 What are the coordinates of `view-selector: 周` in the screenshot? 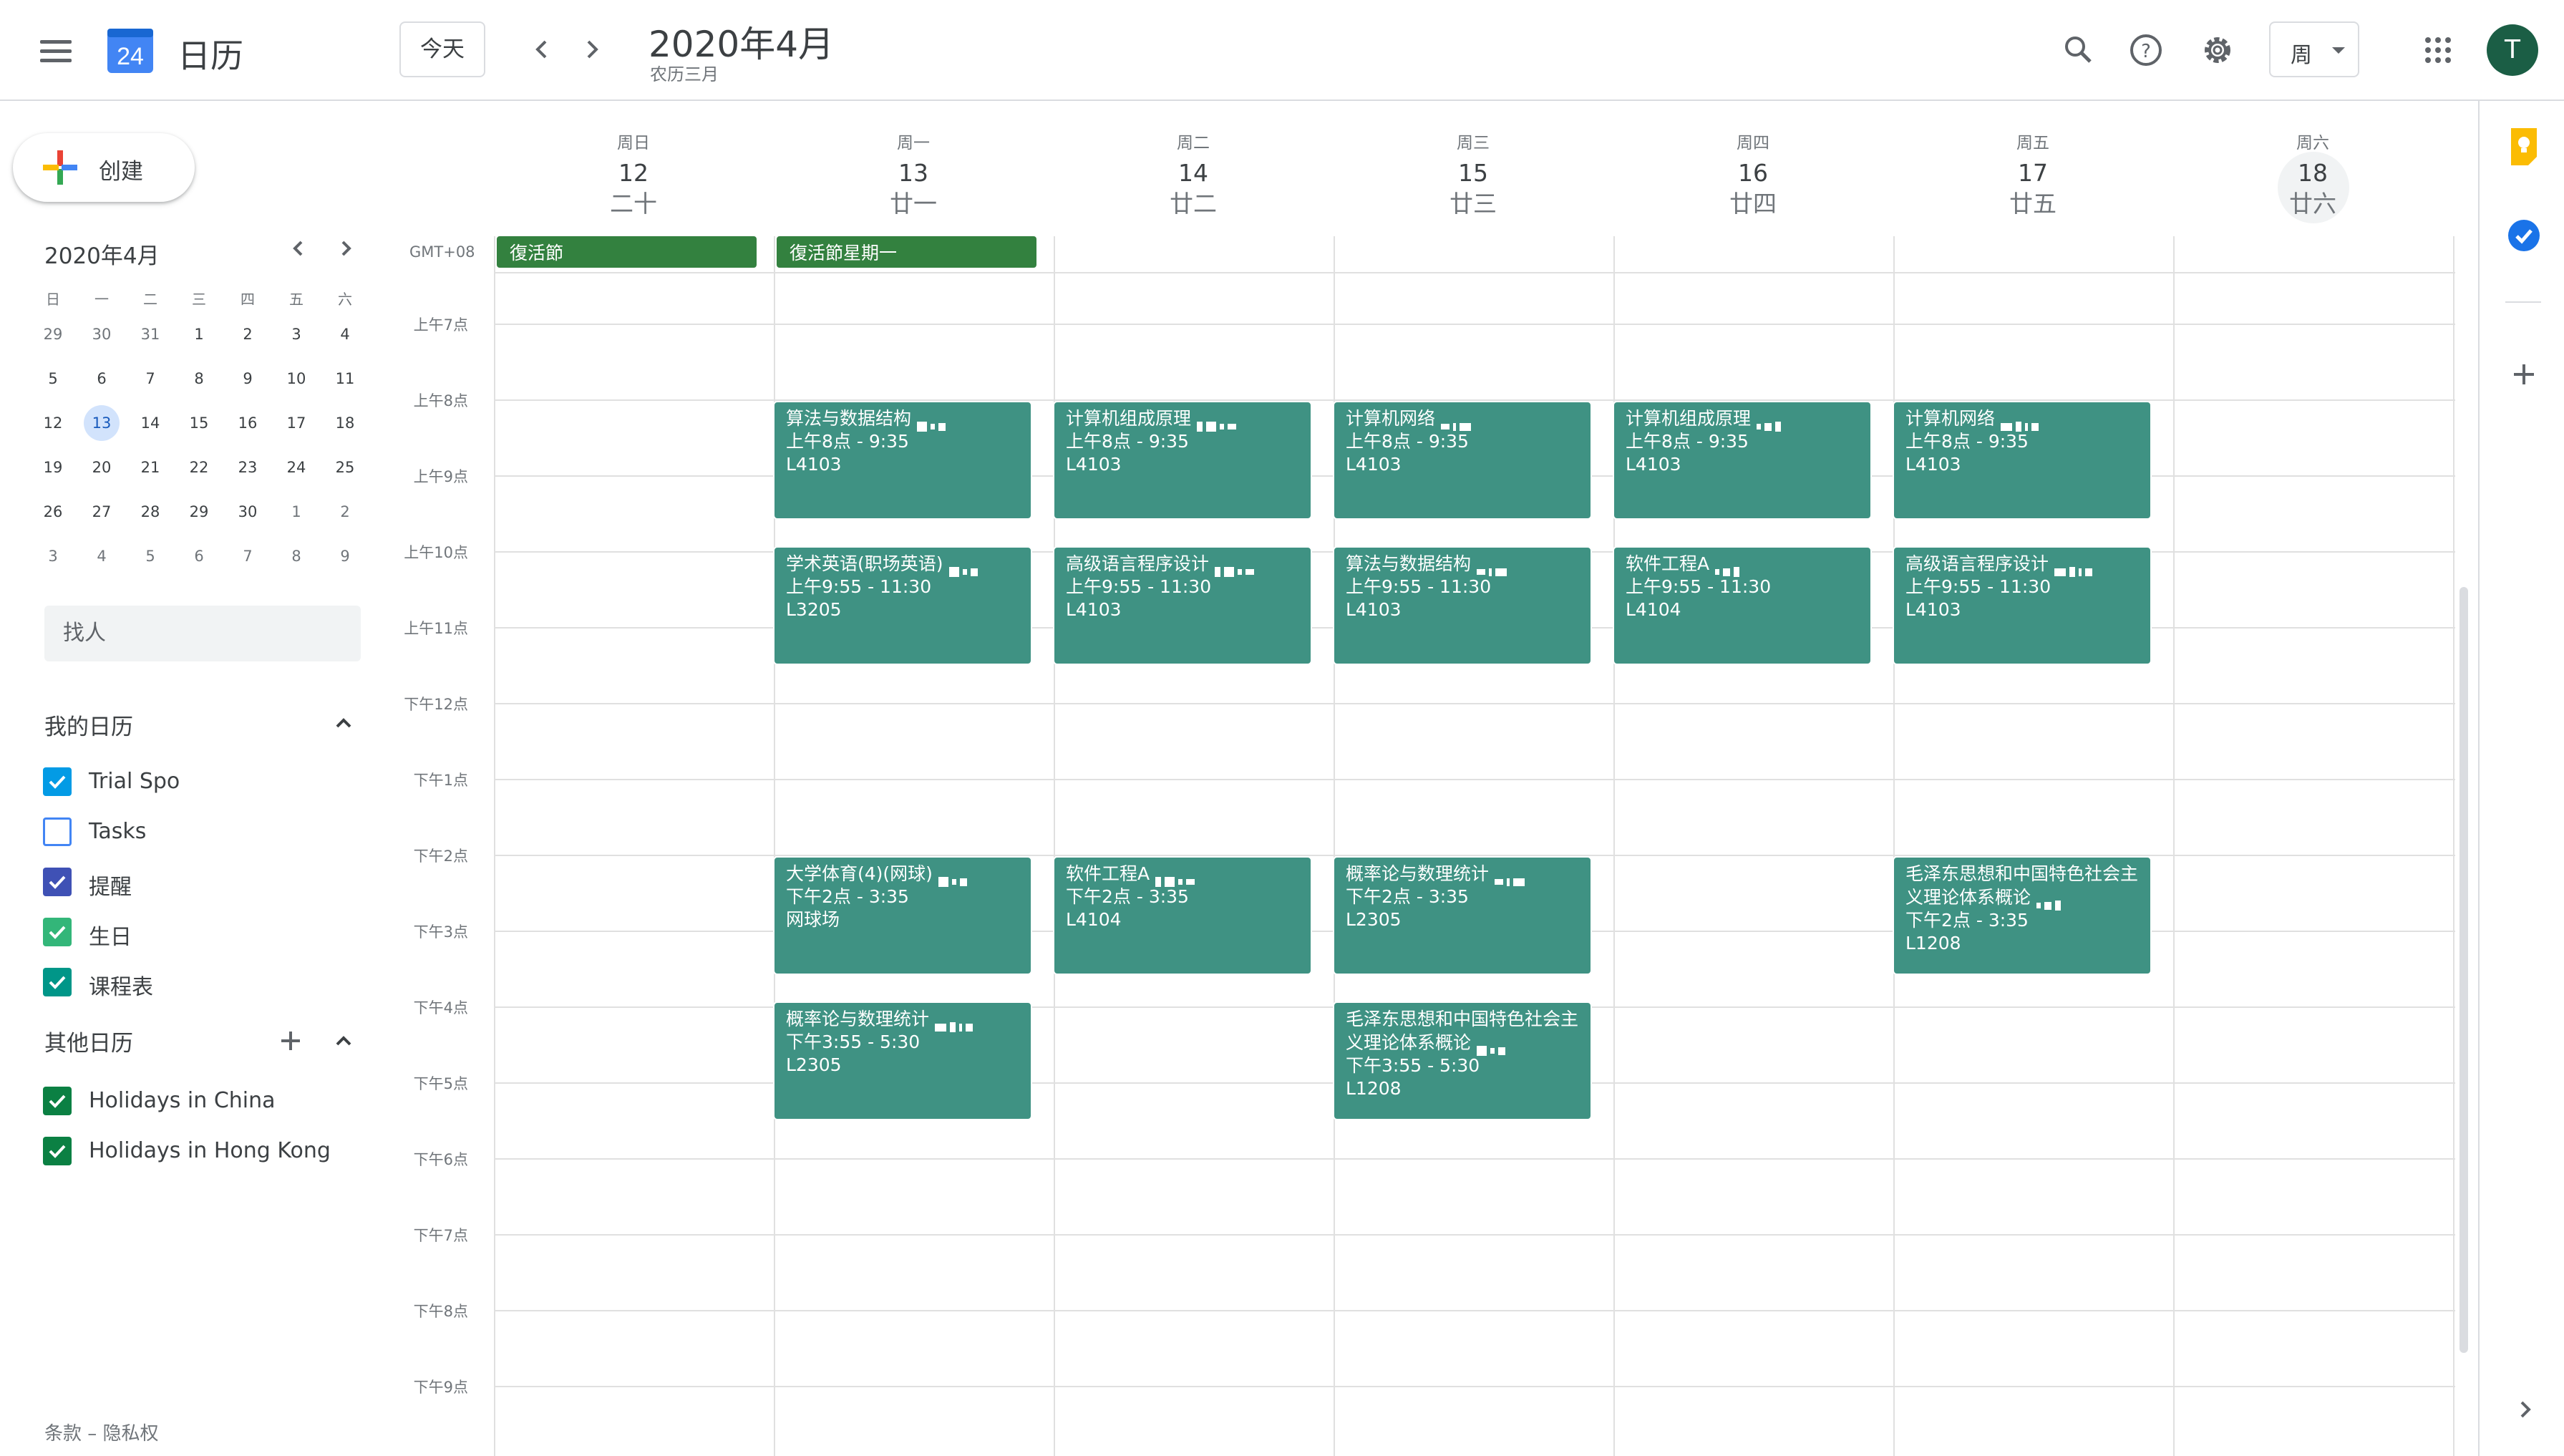 It's located at (2314, 49).